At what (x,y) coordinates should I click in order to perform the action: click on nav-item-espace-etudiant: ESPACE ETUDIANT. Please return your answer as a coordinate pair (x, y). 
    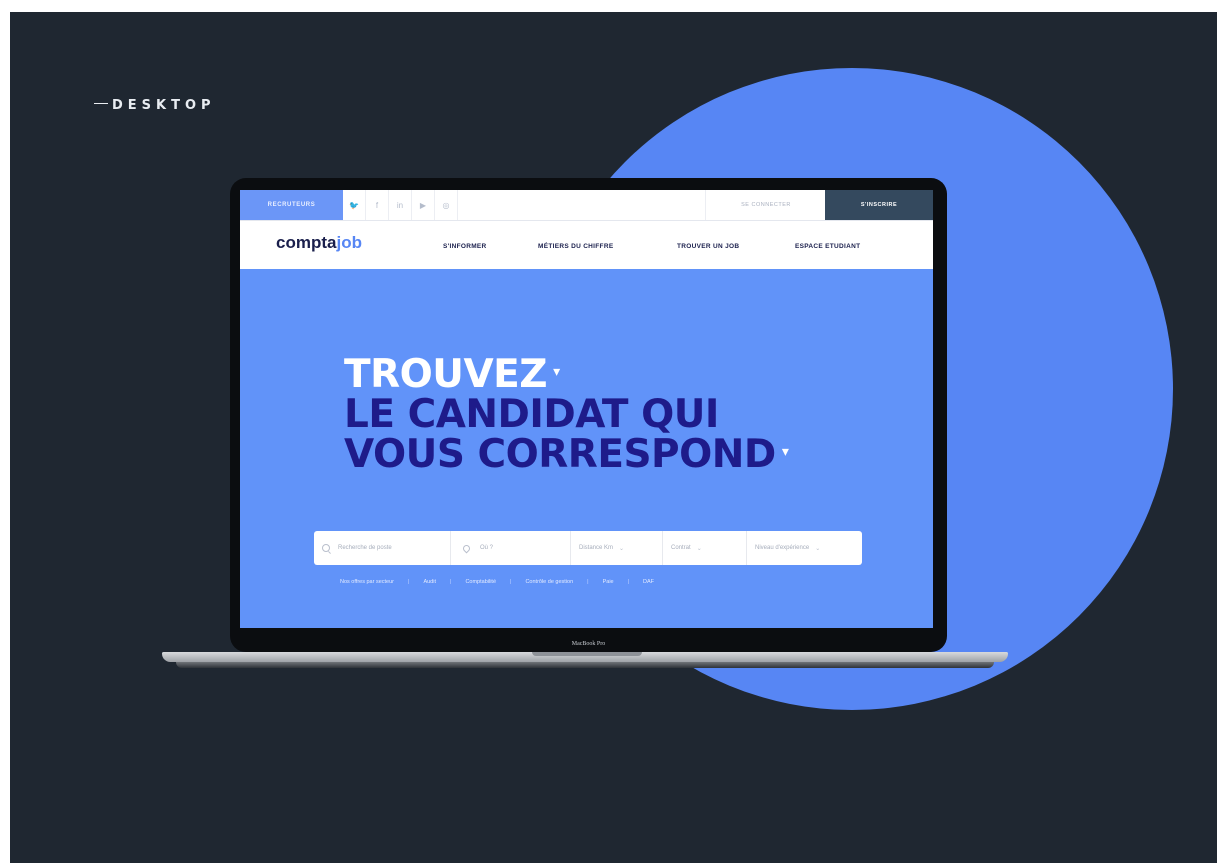
    Looking at the image, I should click on (827, 246).